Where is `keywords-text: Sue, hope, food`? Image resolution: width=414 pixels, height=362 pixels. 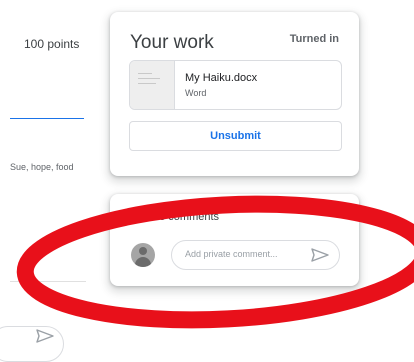 keywords-text: Sue, hope, food is located at coordinates (42, 167).